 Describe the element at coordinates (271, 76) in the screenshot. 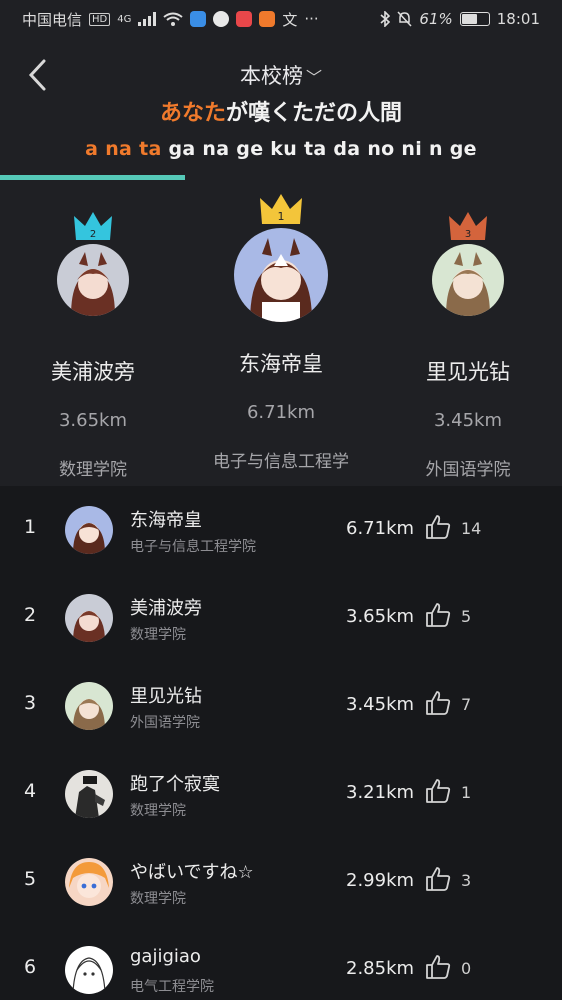

I see `page-title: 本校榜` at that location.